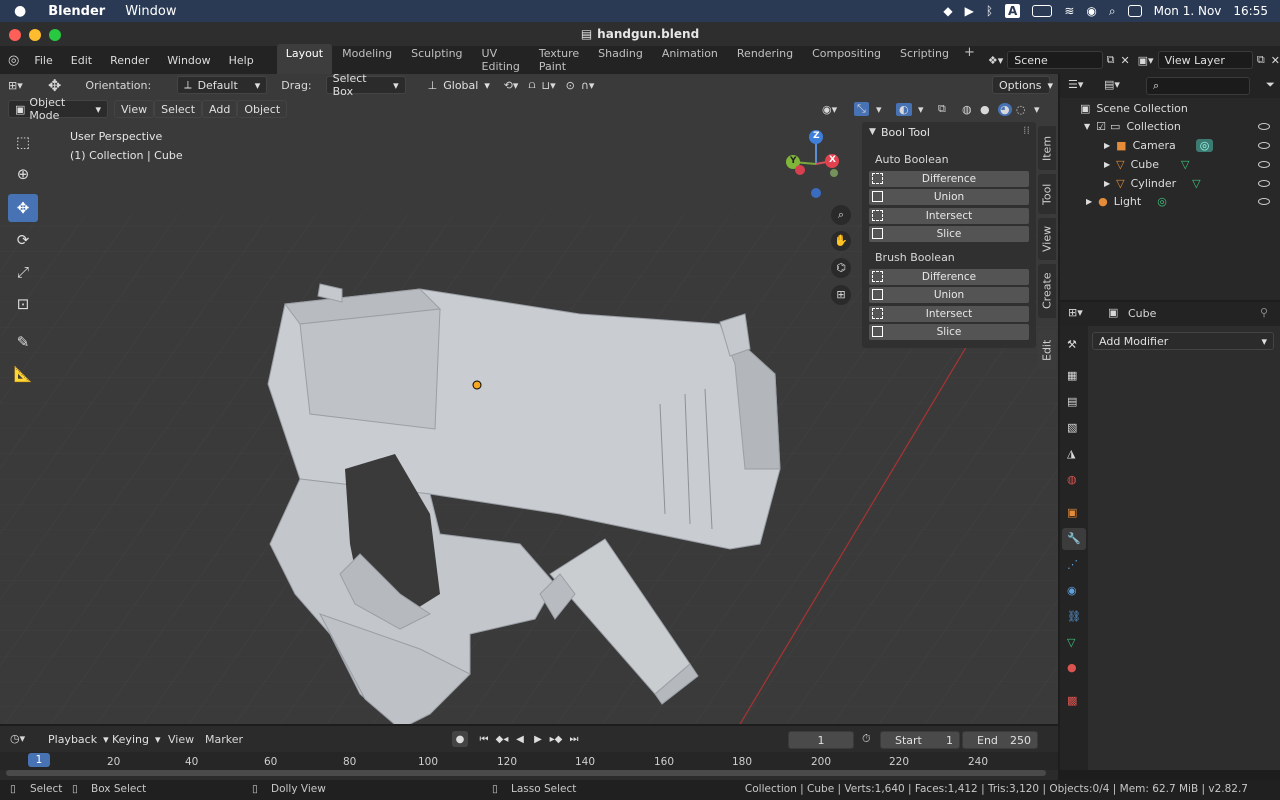 This screenshot has width=1280, height=800. Describe the element at coordinates (511, 85) in the screenshot. I see `pivot-point-icon: ⟲▾` at that location.